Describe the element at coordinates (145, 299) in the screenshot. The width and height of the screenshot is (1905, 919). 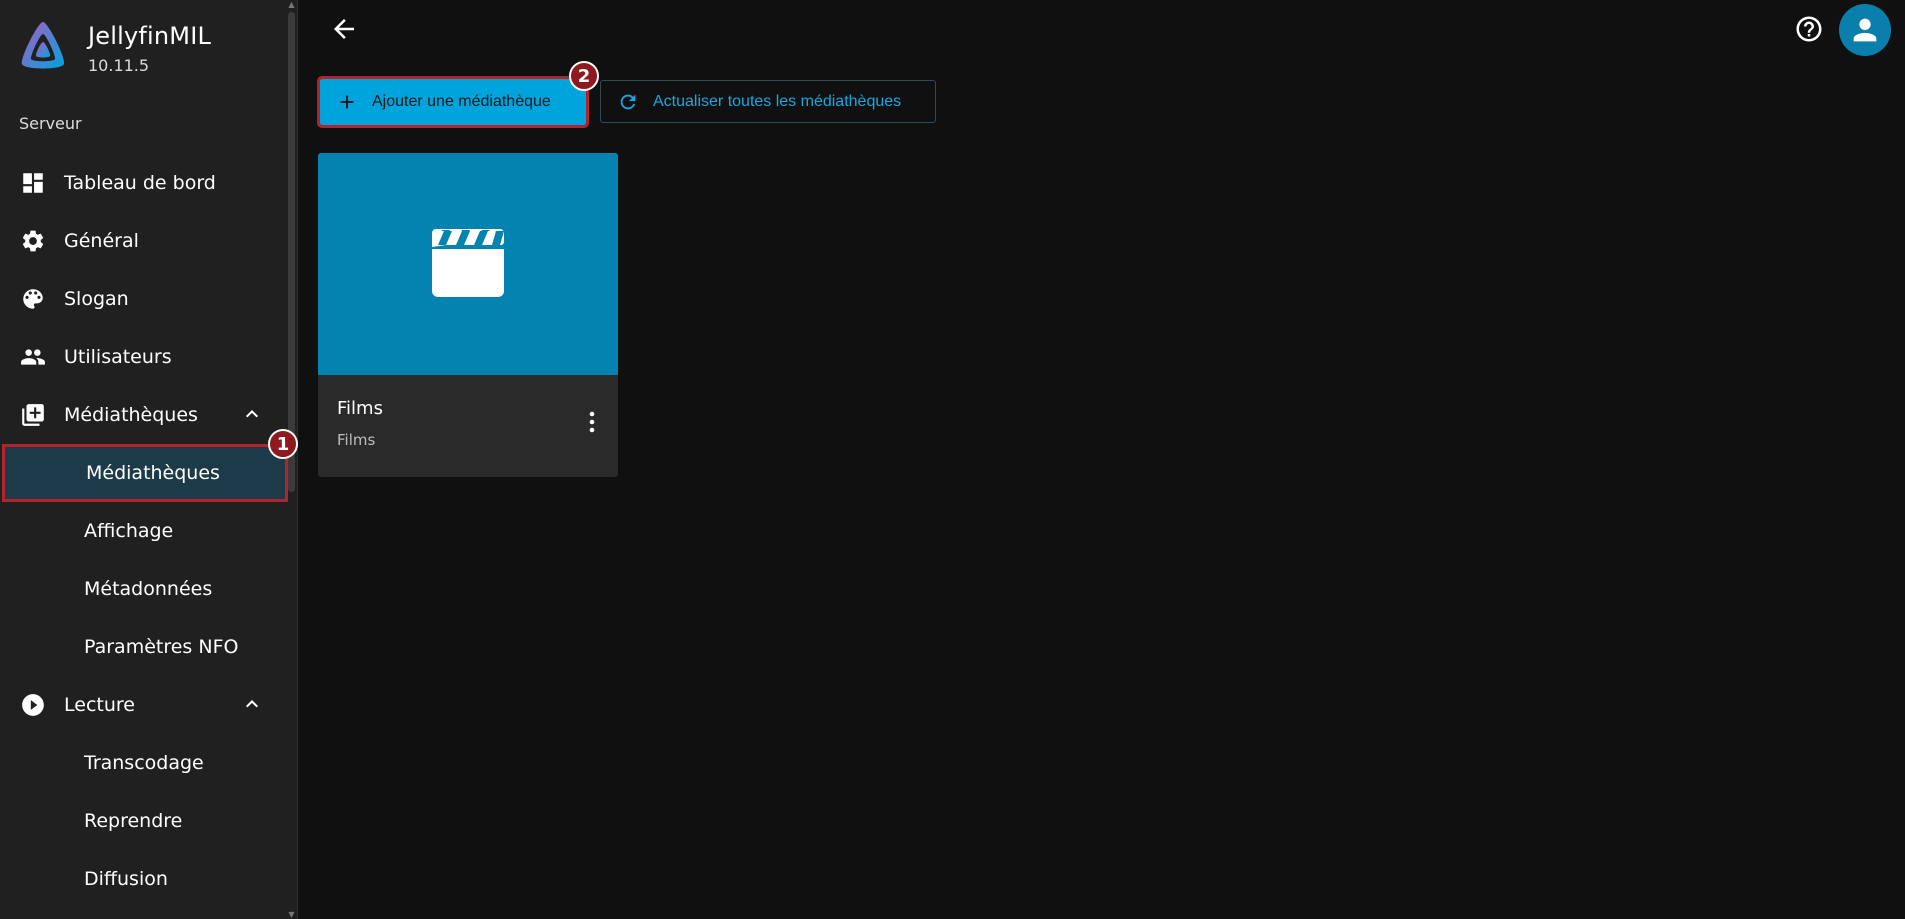
I see `sidebar-item-branding: Slogan` at that location.